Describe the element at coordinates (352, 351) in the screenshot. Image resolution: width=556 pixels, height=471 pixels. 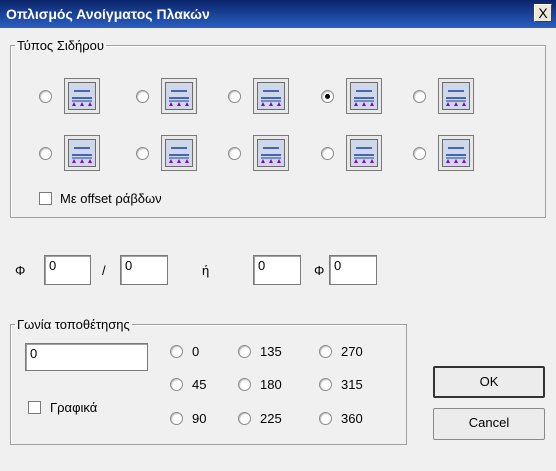
I see `angle-label-270: 270` at that location.